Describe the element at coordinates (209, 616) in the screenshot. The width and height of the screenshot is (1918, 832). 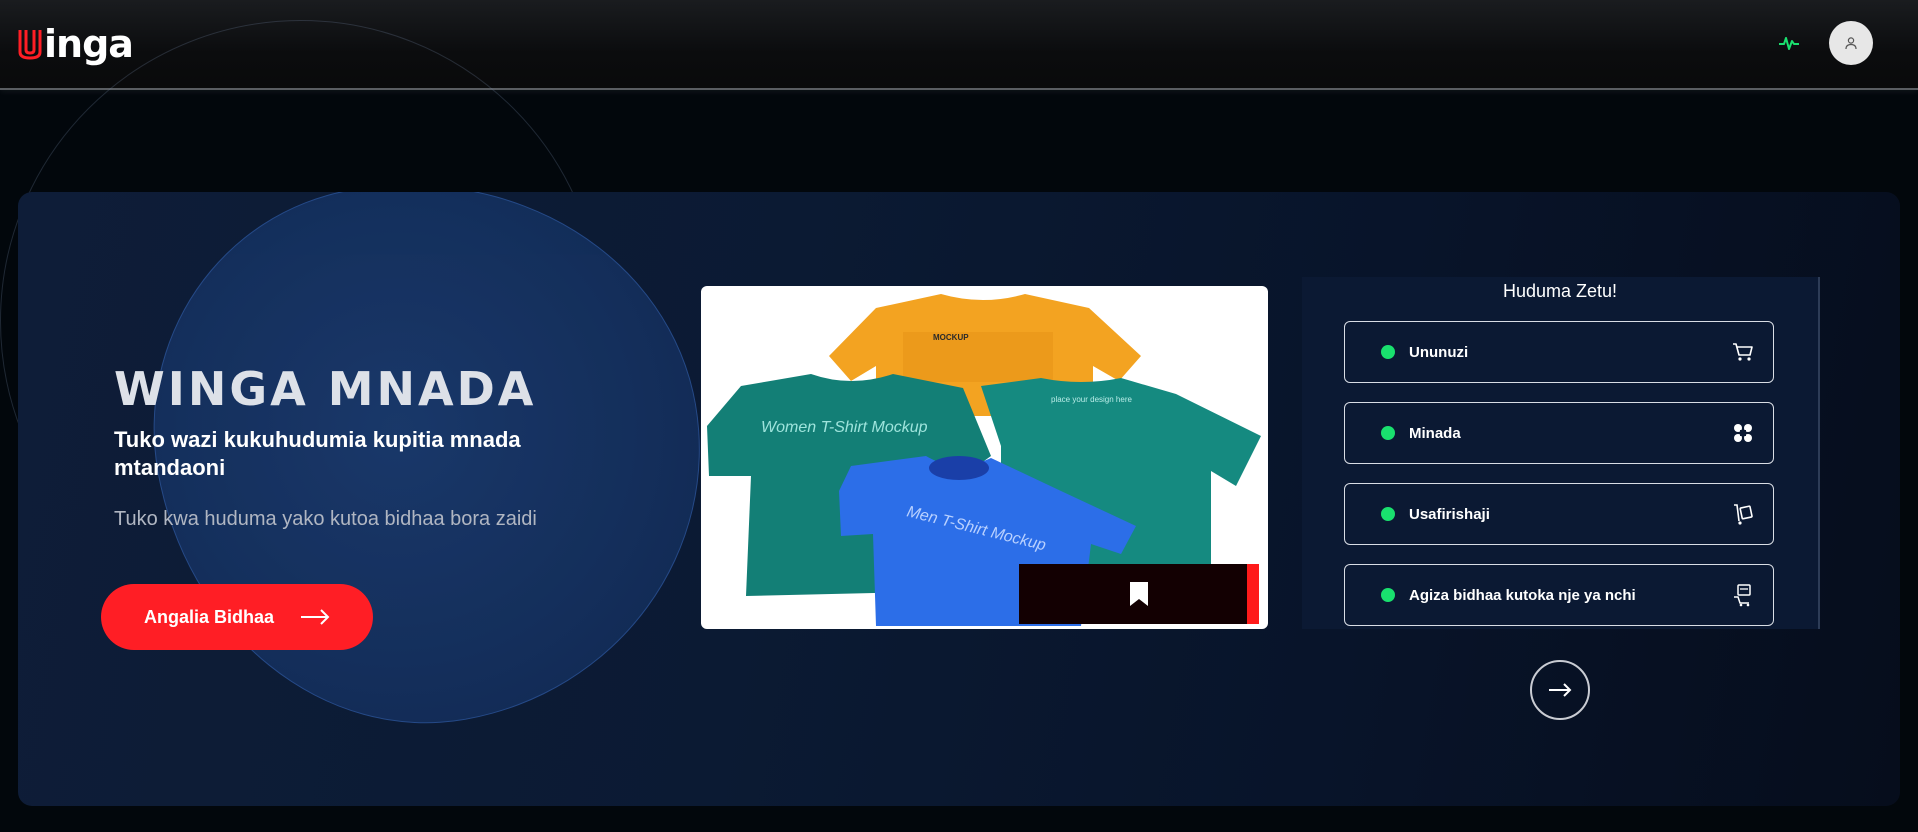
I see `view-products-label: Angalia Bidhaa` at that location.